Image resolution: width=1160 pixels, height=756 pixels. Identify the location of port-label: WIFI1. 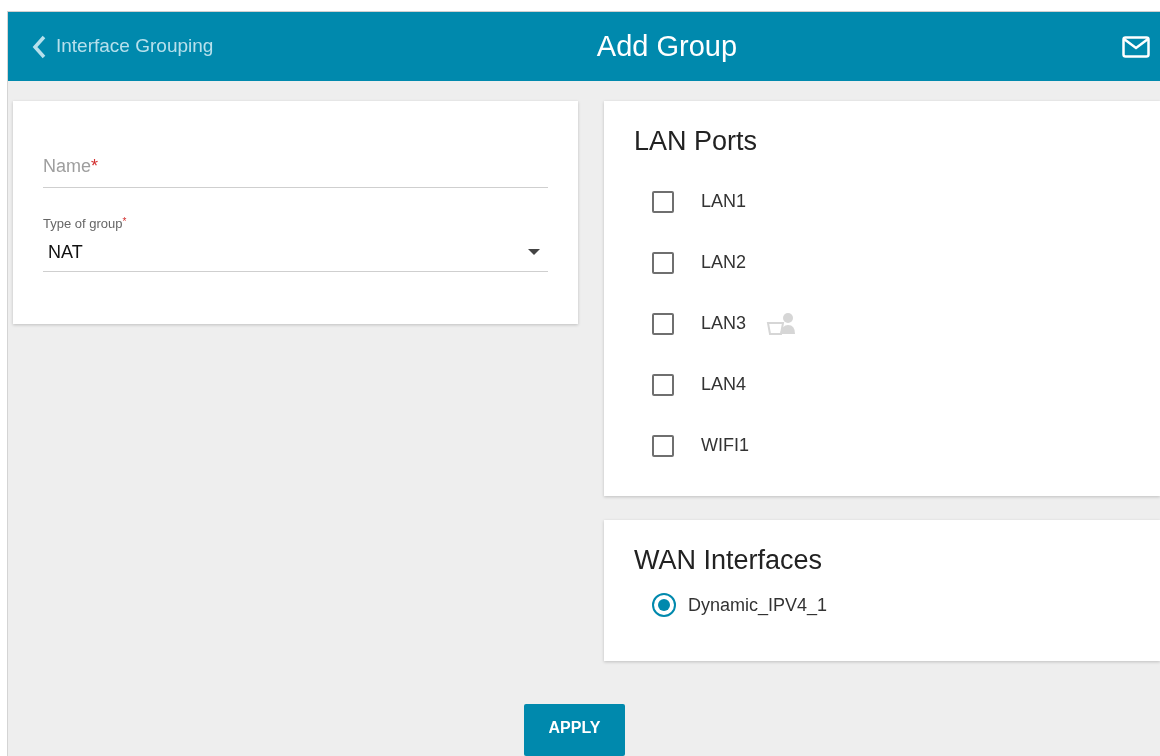
(725, 446).